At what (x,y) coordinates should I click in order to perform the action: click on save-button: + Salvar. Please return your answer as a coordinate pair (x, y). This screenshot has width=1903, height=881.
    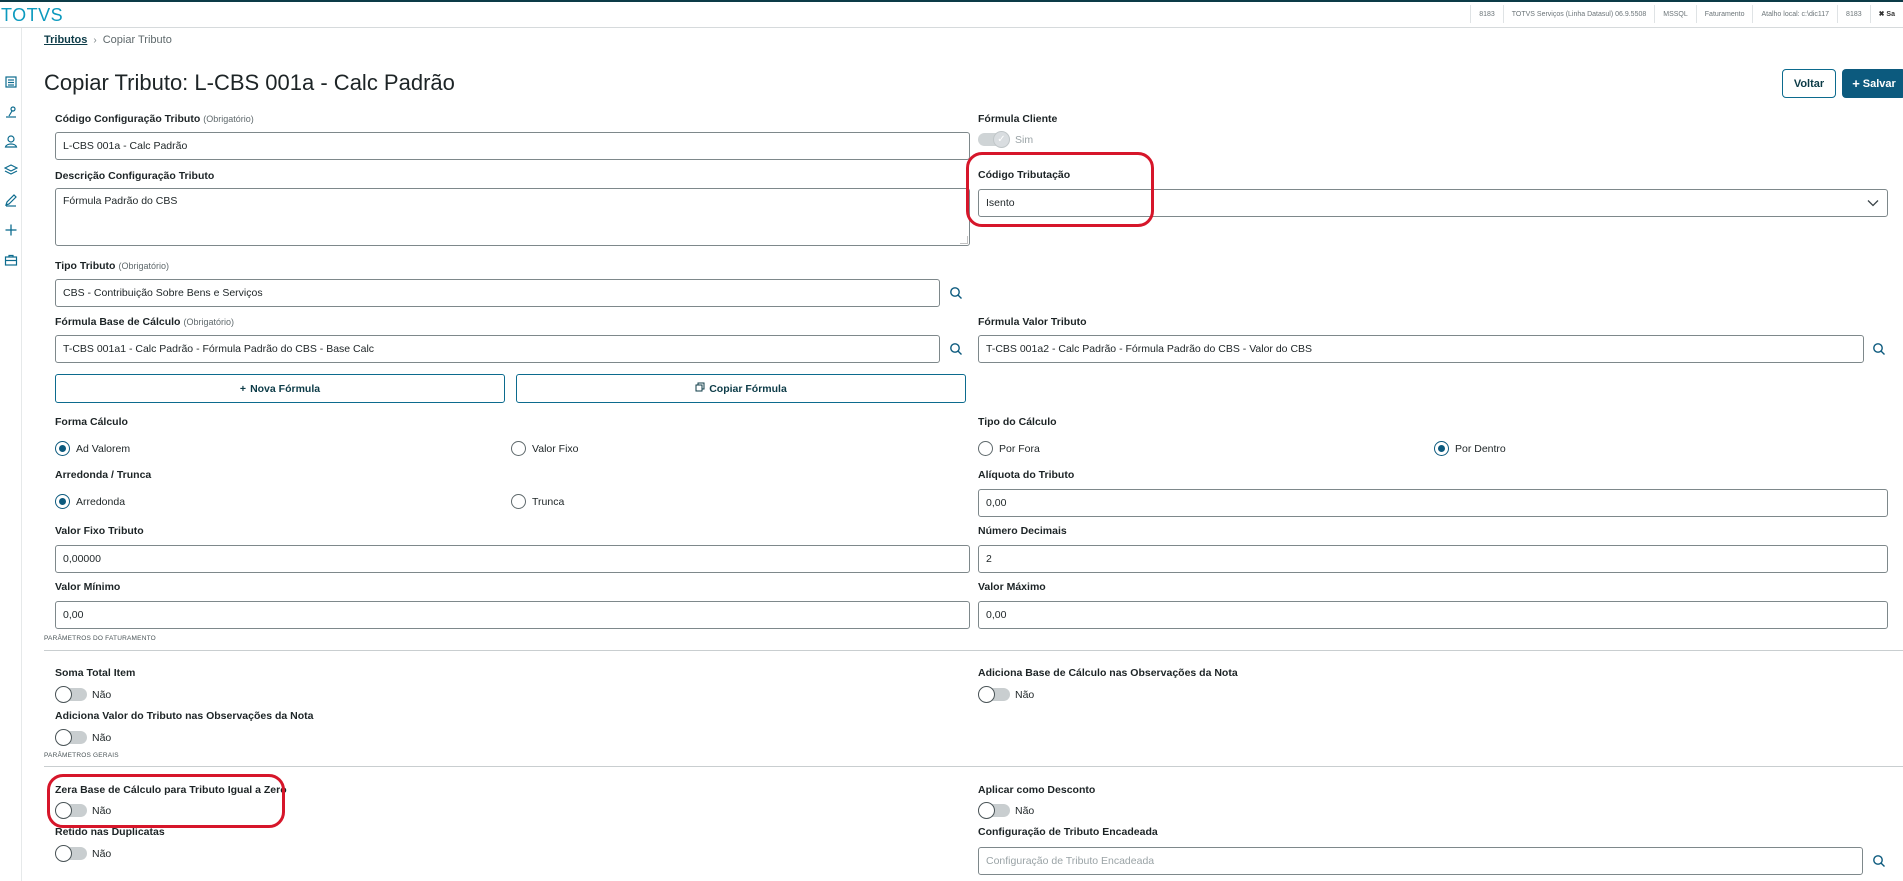
    Looking at the image, I should click on (1872, 83).